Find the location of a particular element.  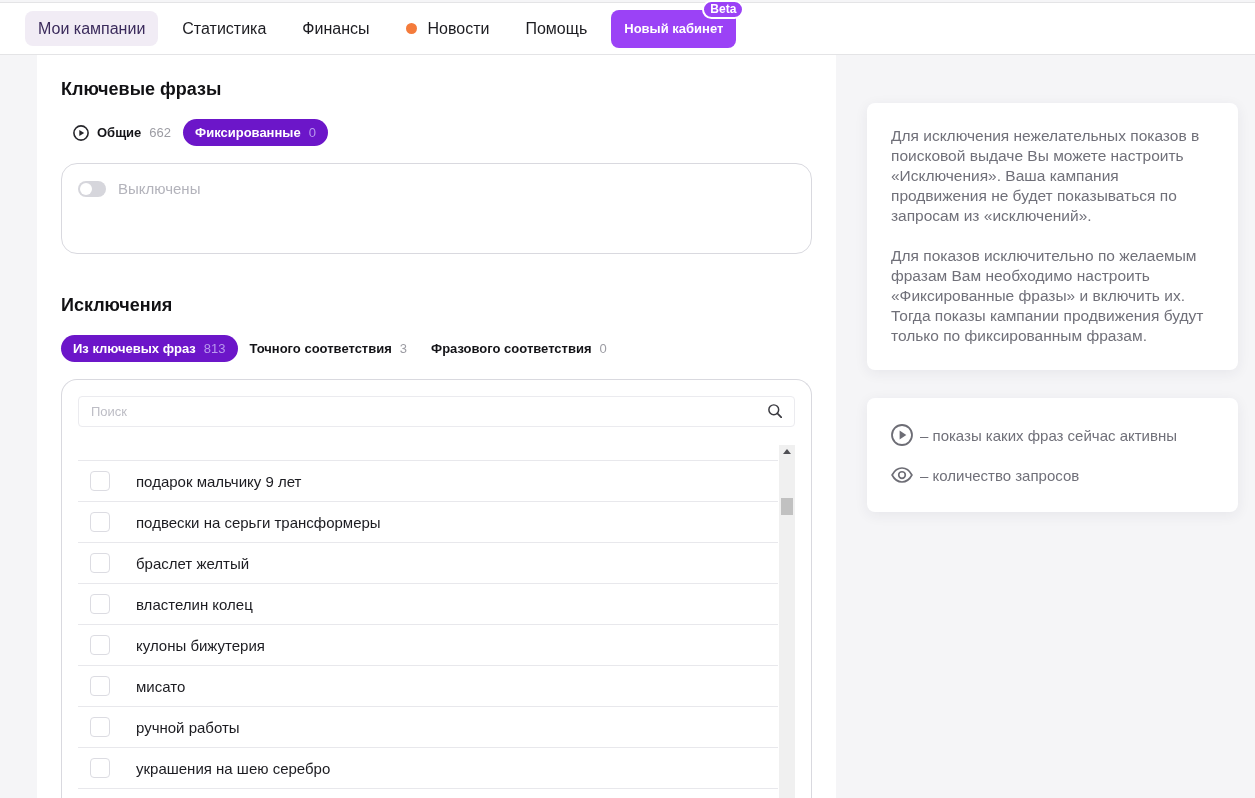

eye-icon is located at coordinates (902, 475).